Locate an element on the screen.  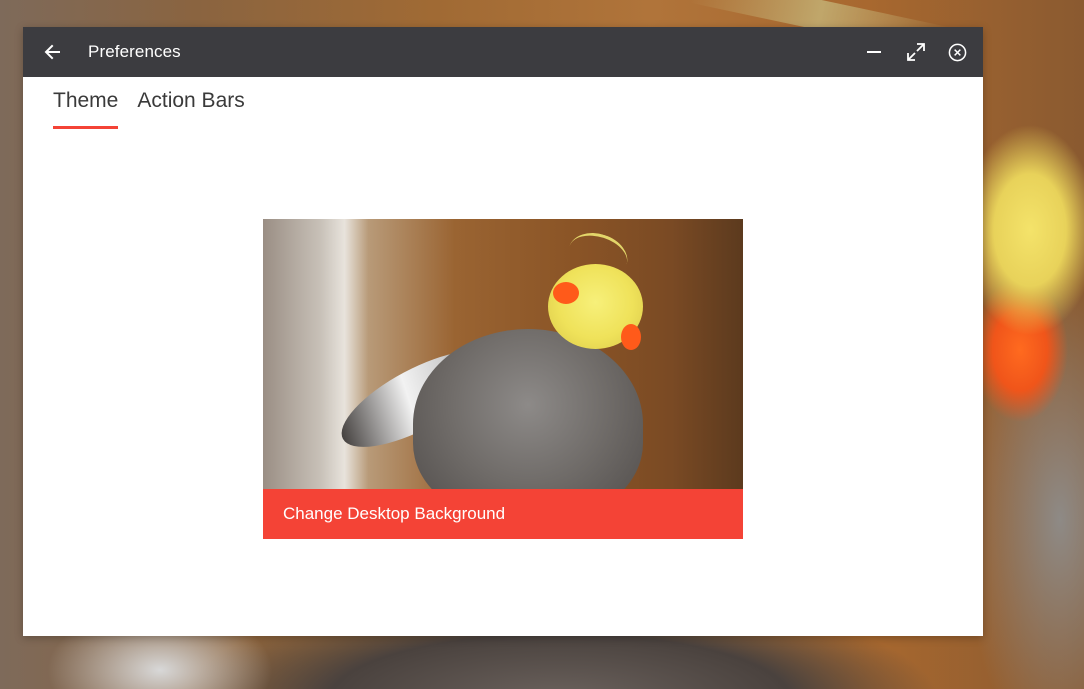
window-title: Preferences is located at coordinates (134, 51).